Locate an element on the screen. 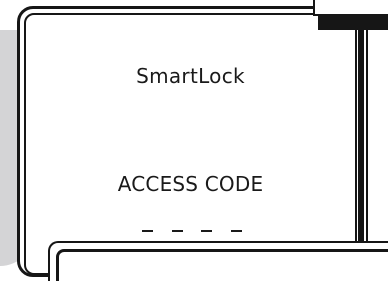  brand-title: SmartLock is located at coordinates (190, 76).